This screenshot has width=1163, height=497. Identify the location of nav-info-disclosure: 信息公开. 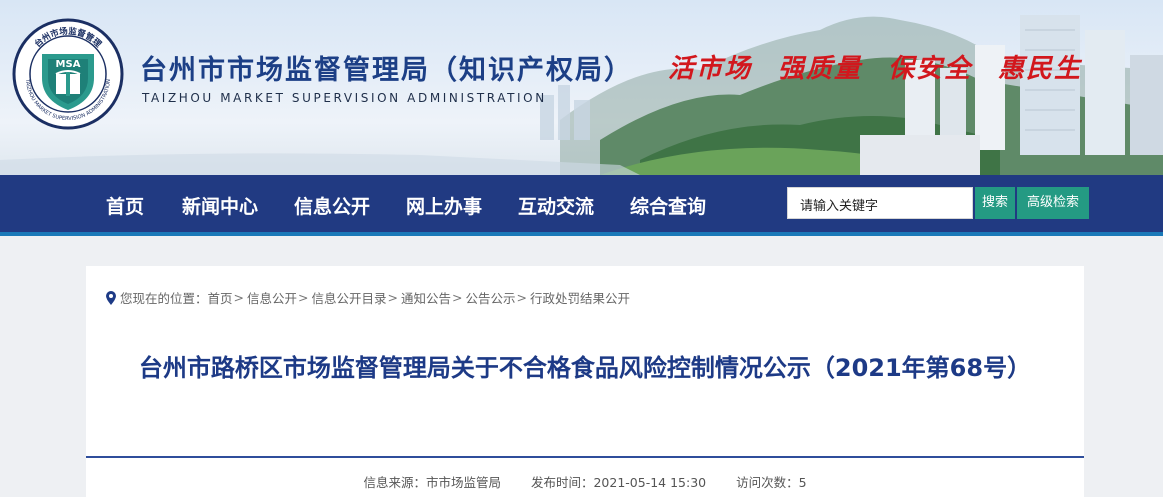
(332, 205).